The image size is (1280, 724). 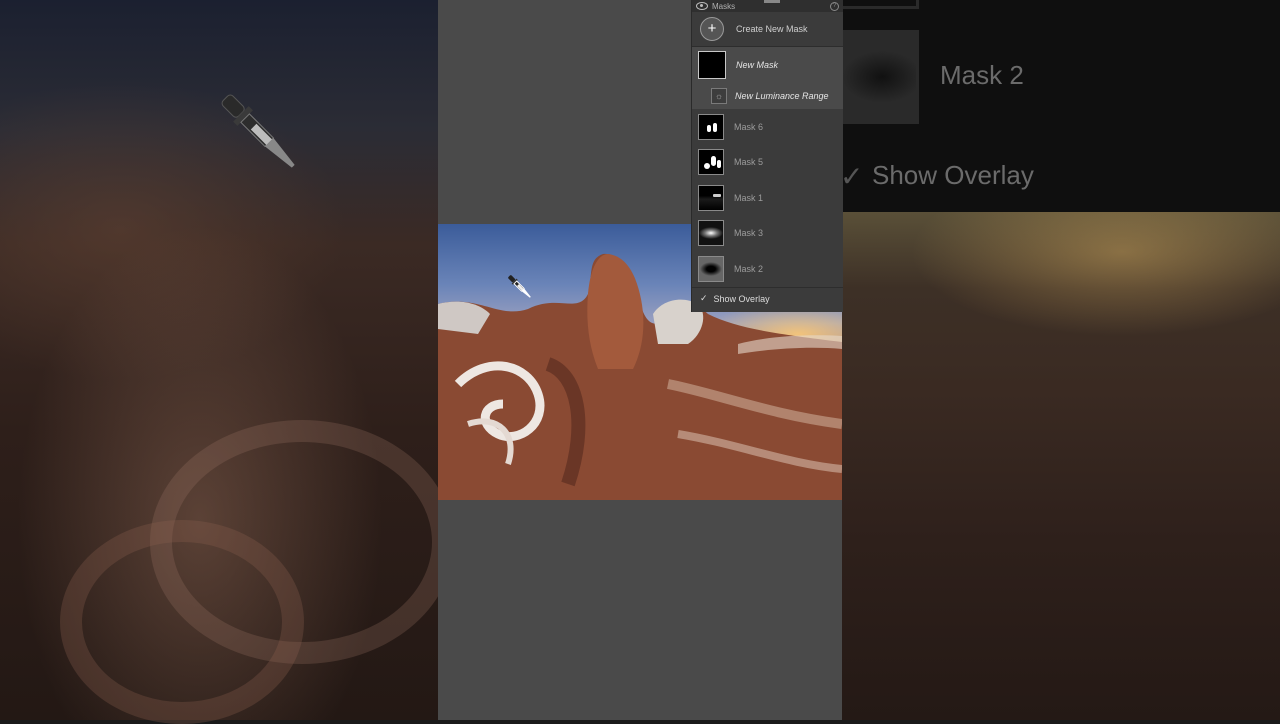 I want to click on mask-item-3: Mask 3, so click(x=767, y=234).